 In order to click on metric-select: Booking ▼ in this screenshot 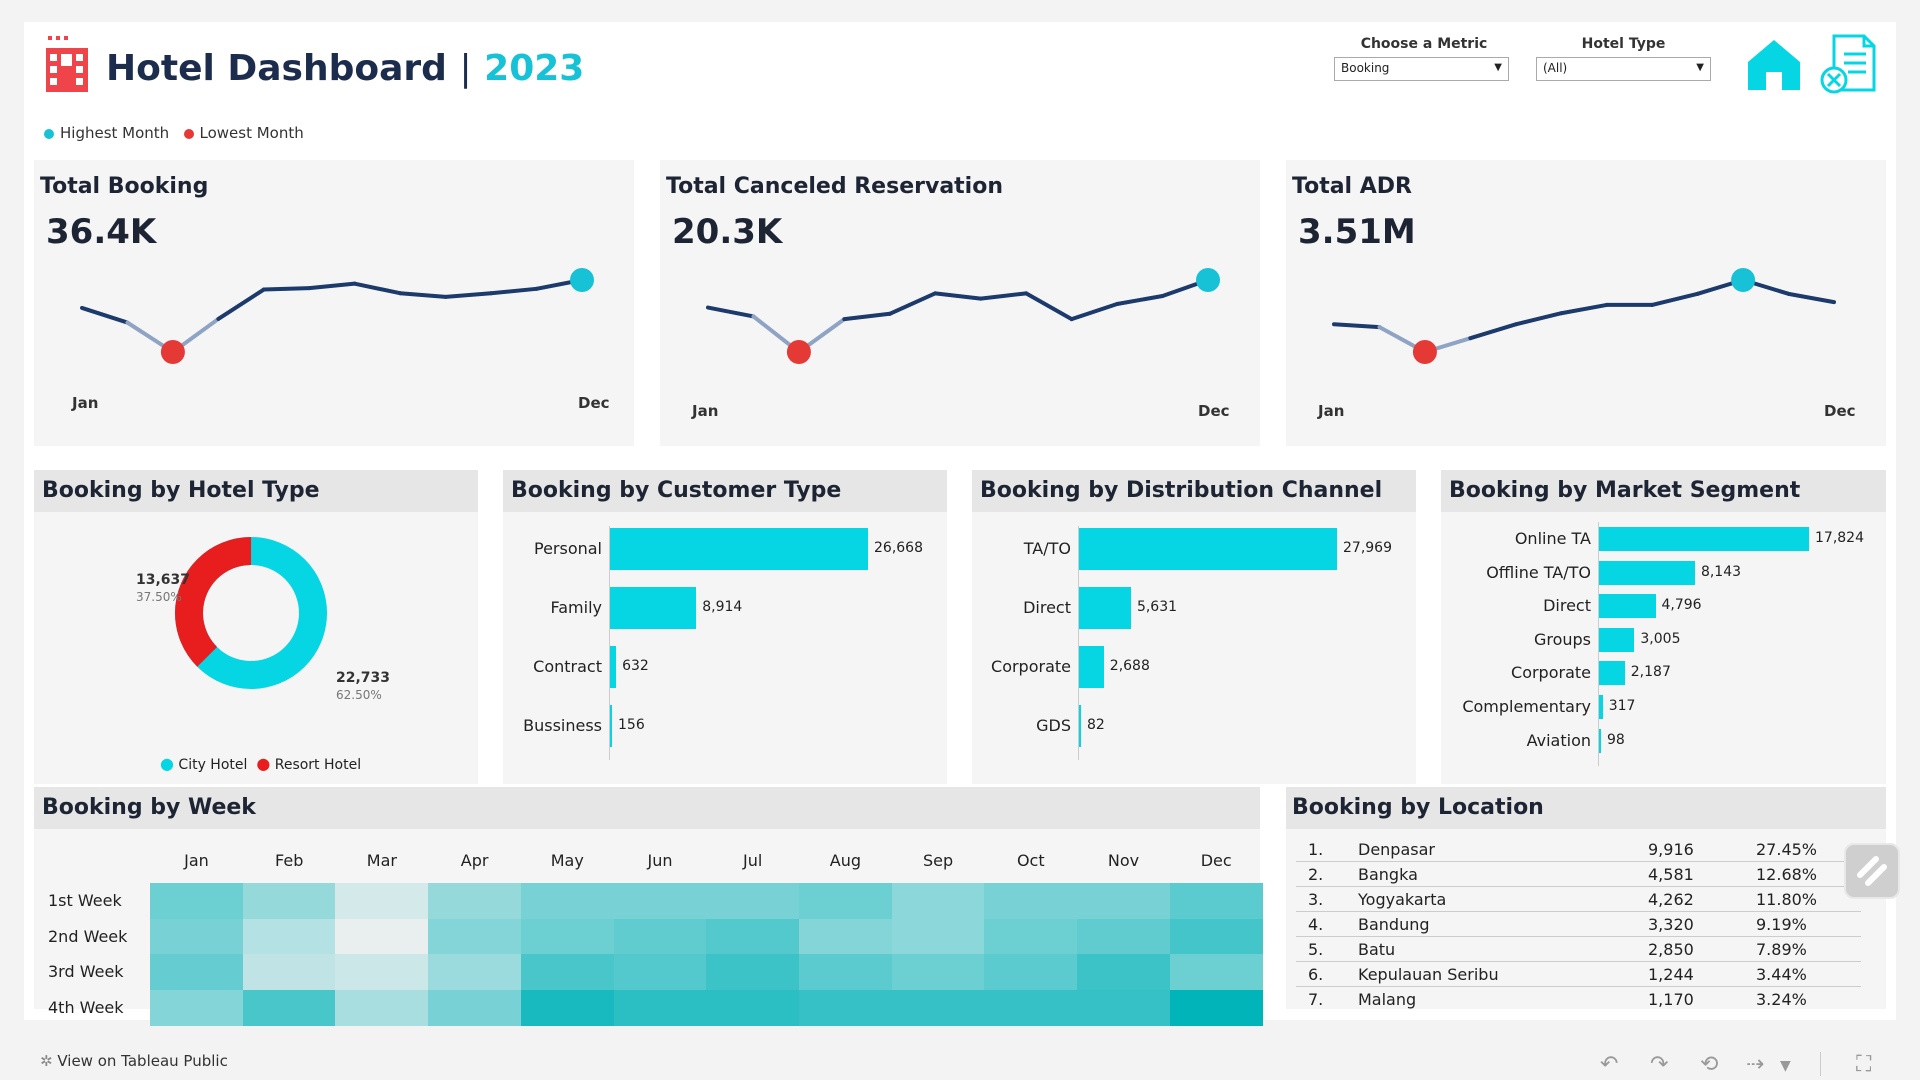, I will do `click(1421, 69)`.